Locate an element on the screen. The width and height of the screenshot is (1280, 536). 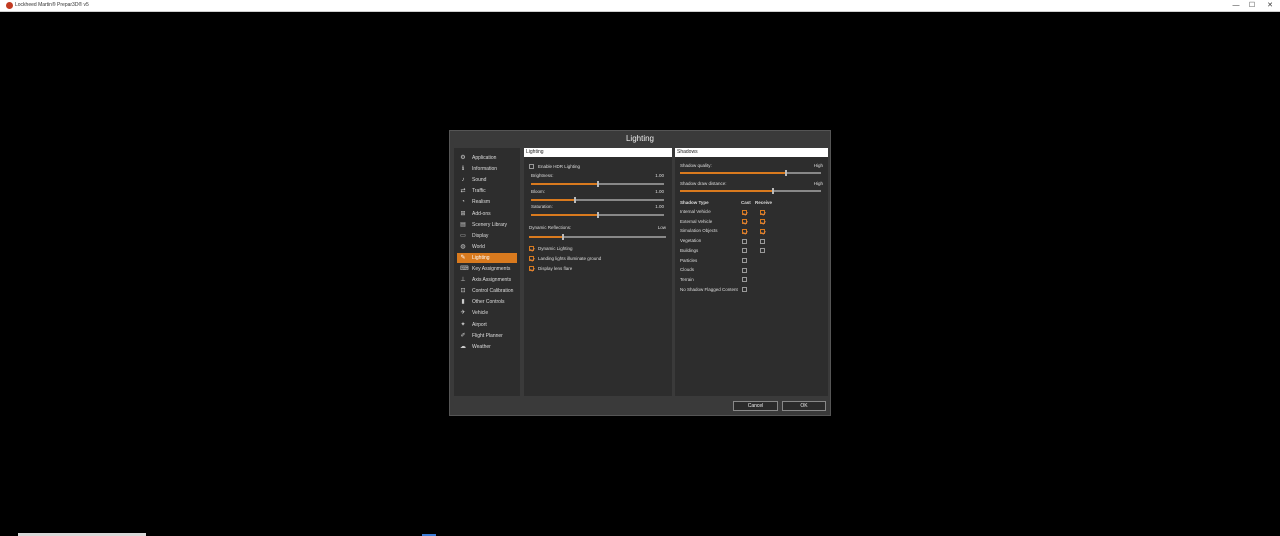
saturation-label: Saturation: is located at coordinates (542, 206).